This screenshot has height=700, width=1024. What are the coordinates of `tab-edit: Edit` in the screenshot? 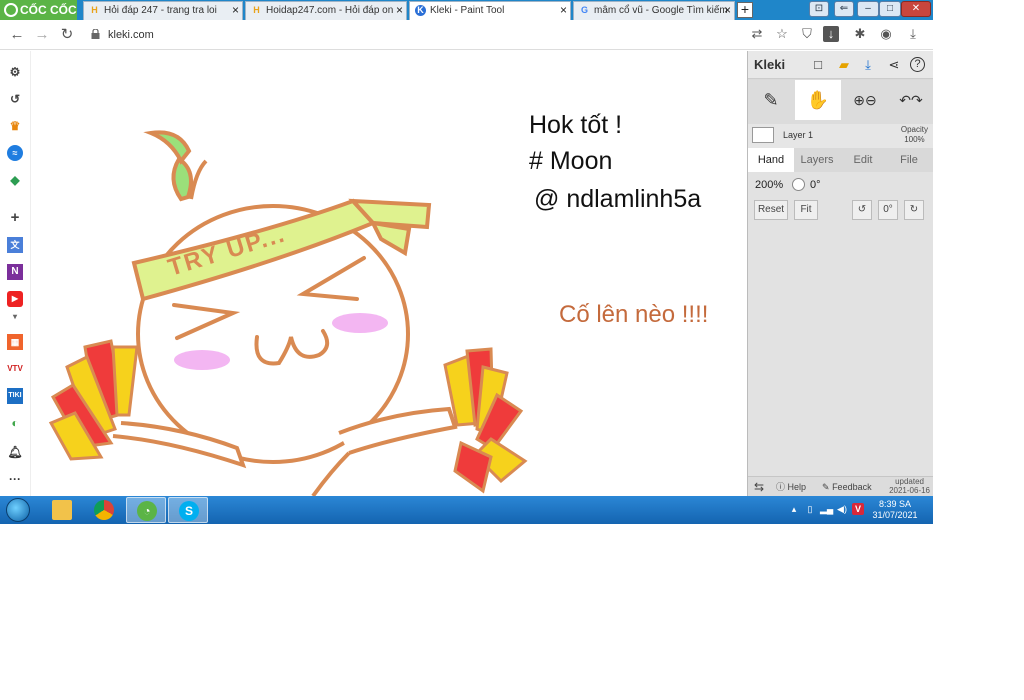 It's located at (863, 160).